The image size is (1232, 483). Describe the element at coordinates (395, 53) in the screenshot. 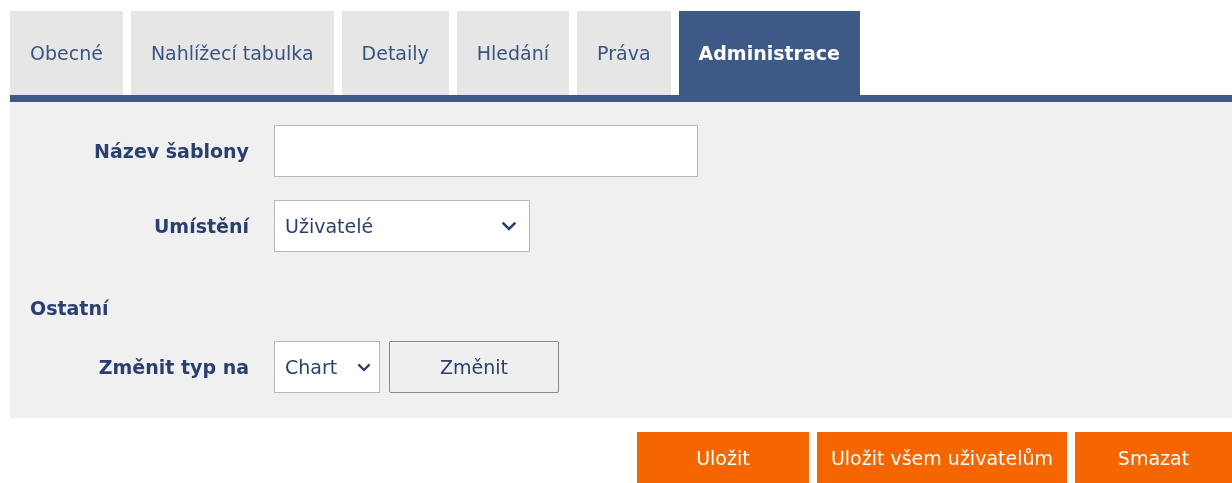

I see `tab: Detaily` at that location.